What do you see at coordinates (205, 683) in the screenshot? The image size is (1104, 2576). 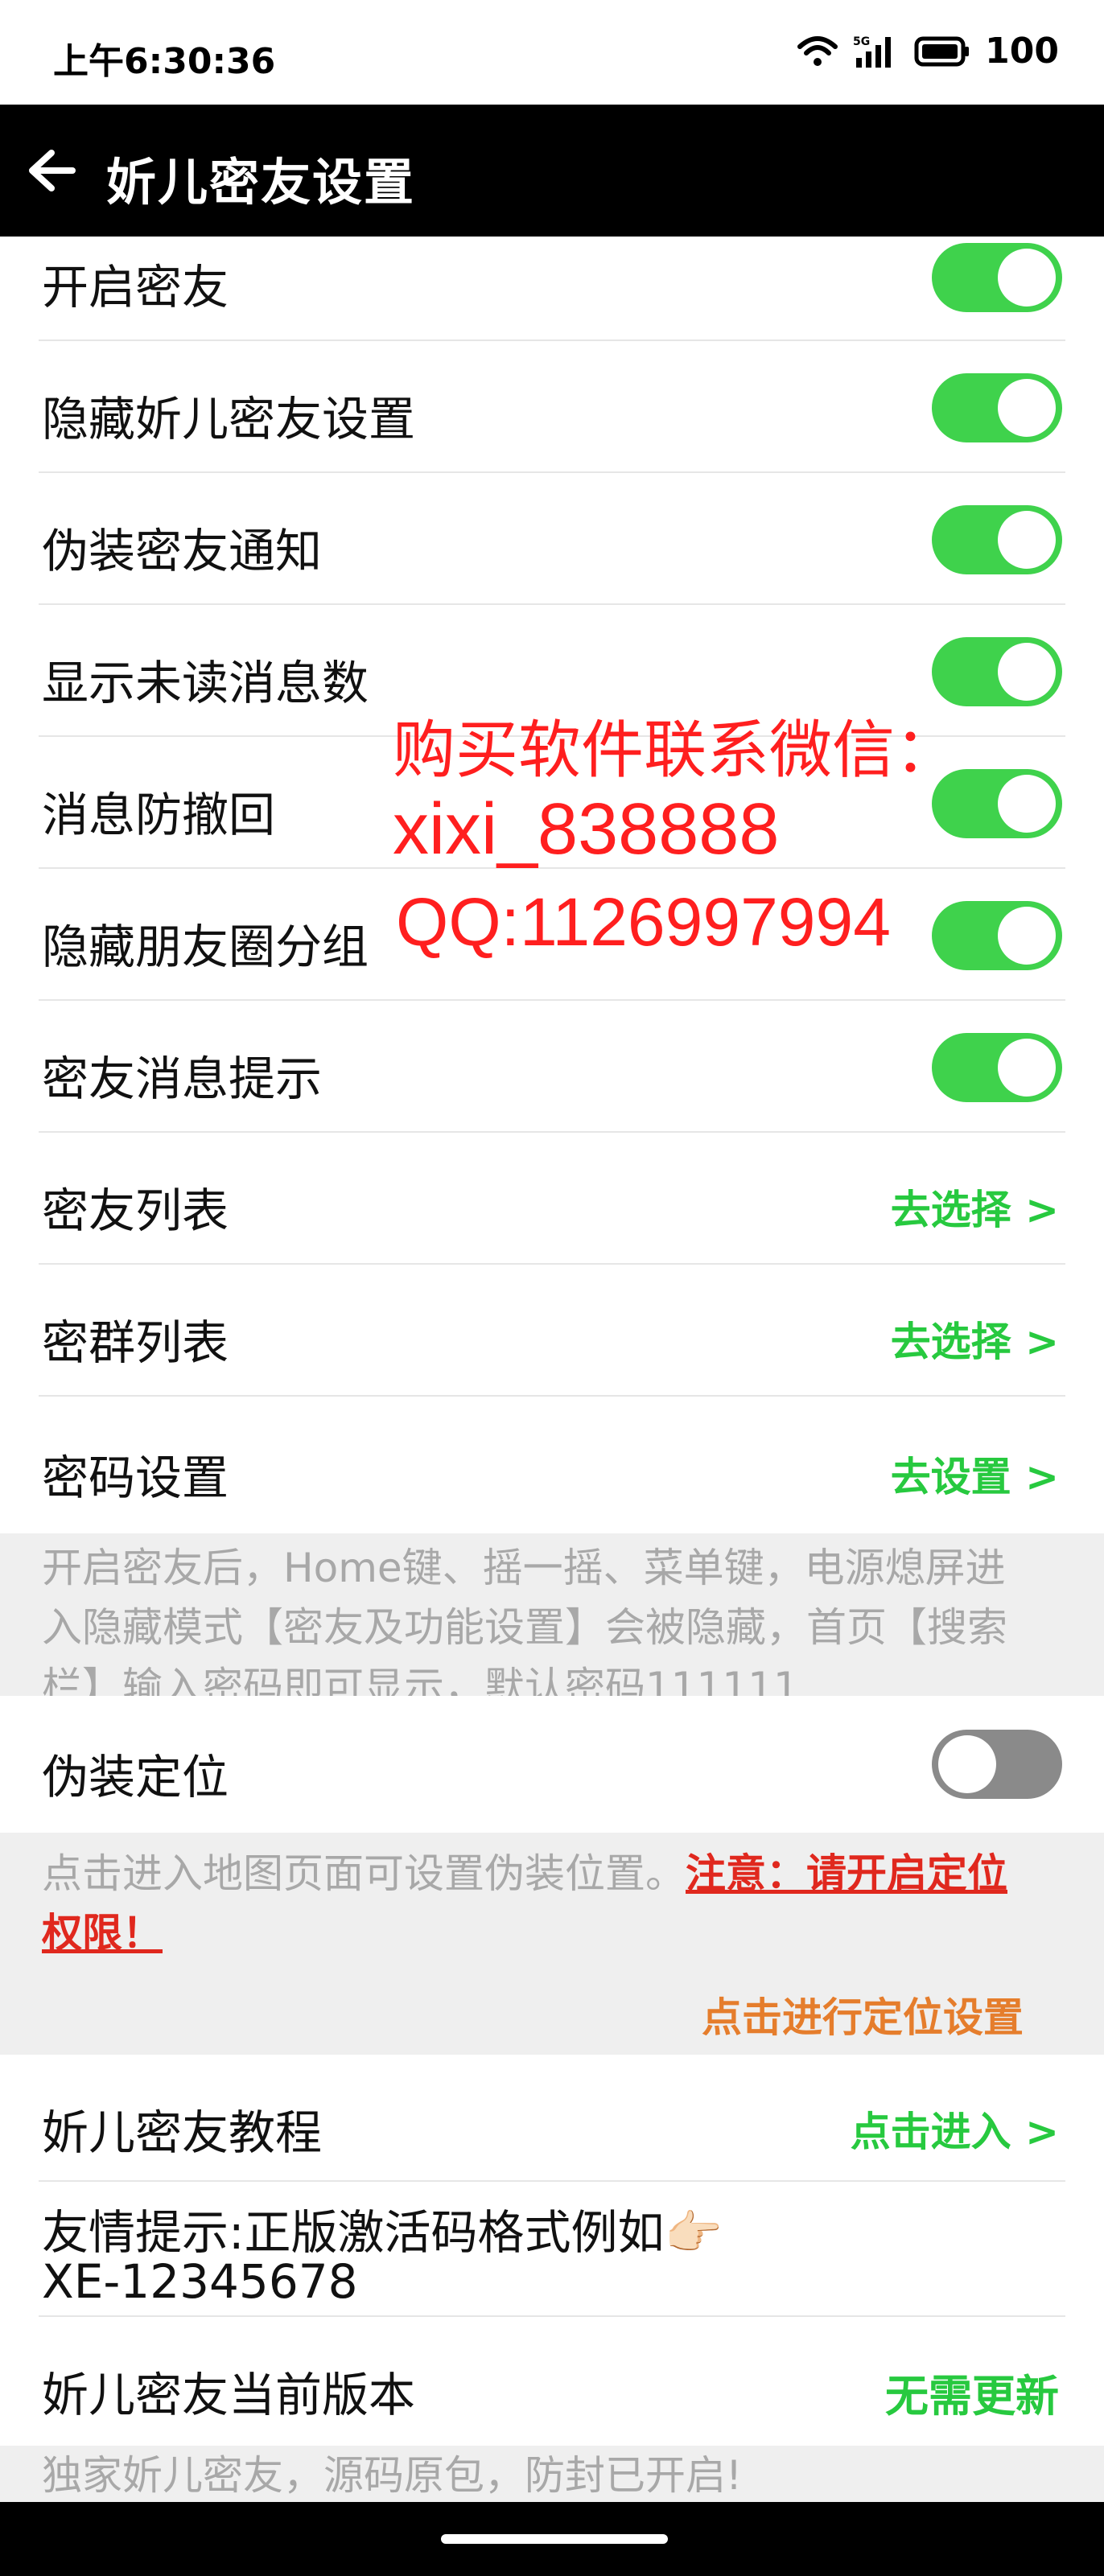 I see `setting-label: 显示未读消息数` at bounding box center [205, 683].